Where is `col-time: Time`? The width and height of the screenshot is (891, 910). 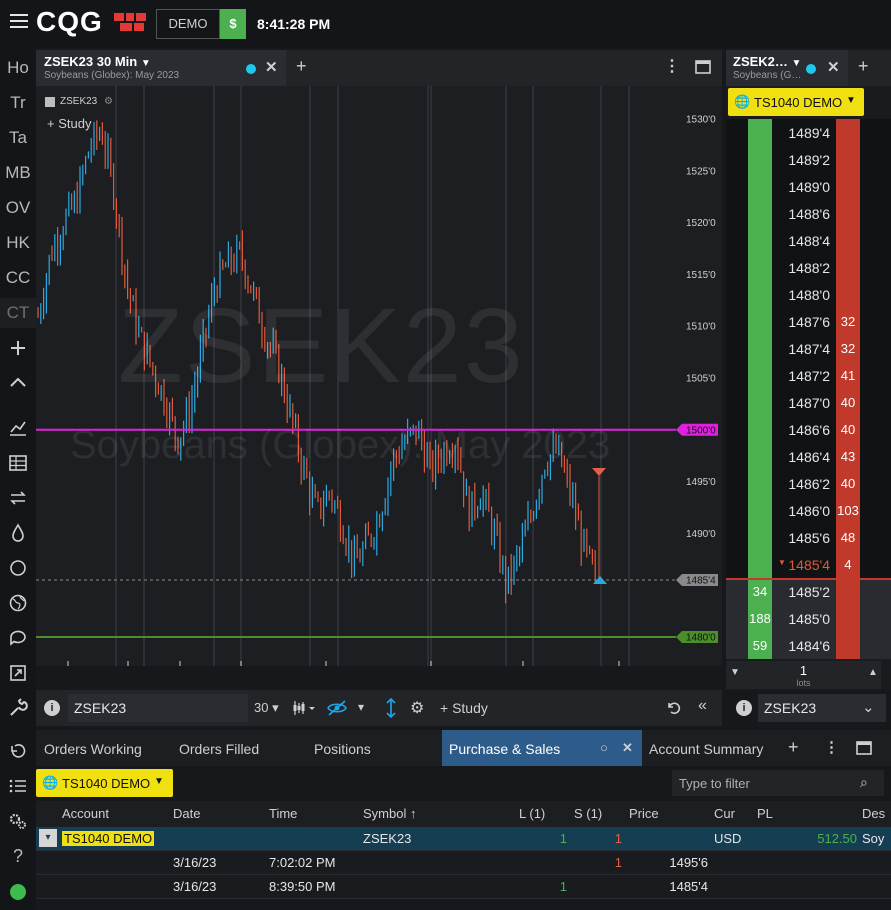
col-time: Time is located at coordinates (283, 813).